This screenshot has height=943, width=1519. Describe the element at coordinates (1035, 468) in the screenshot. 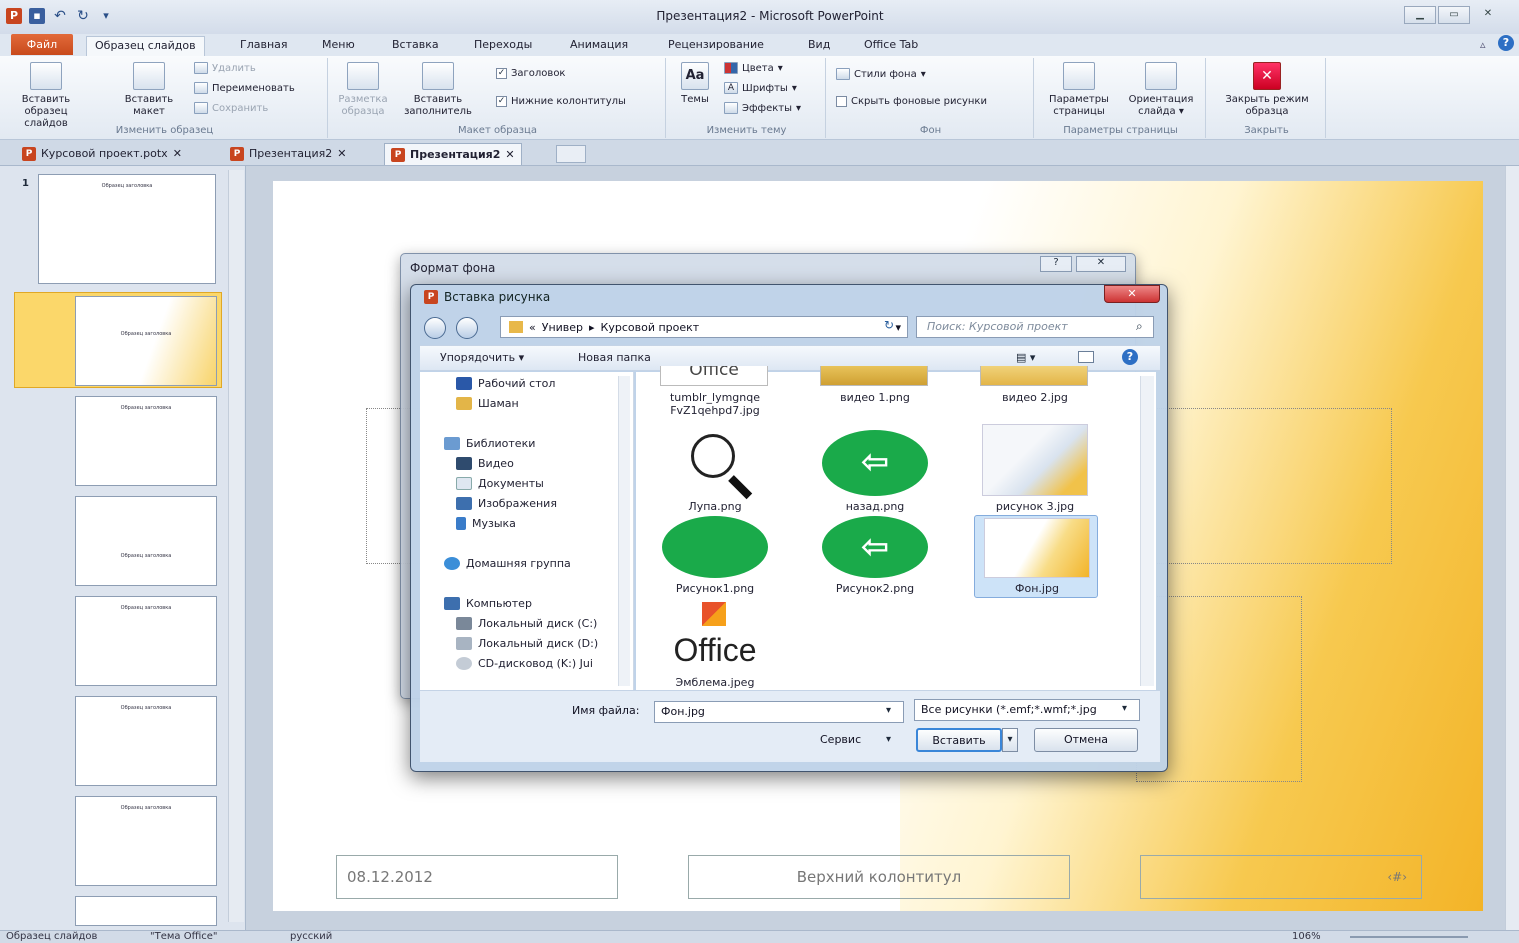

I see `file-risunok3: рисунок 3.jpg` at that location.